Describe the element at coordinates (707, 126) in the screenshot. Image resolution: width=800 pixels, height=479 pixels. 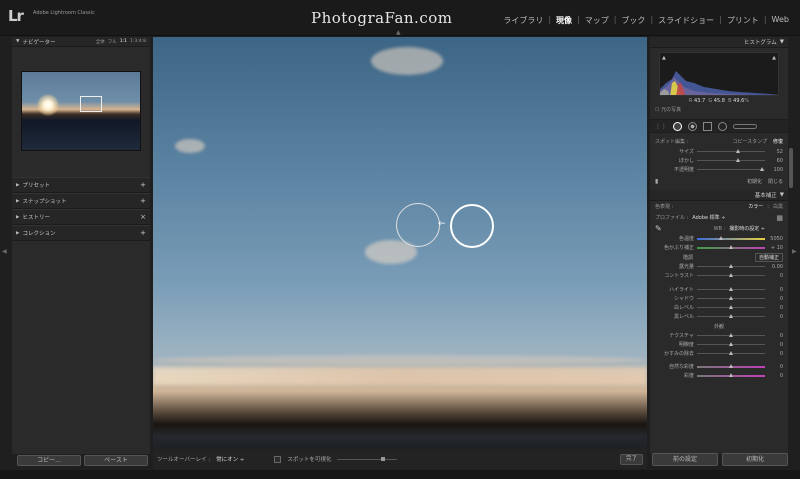
I see `graduated-filter-icon` at that location.